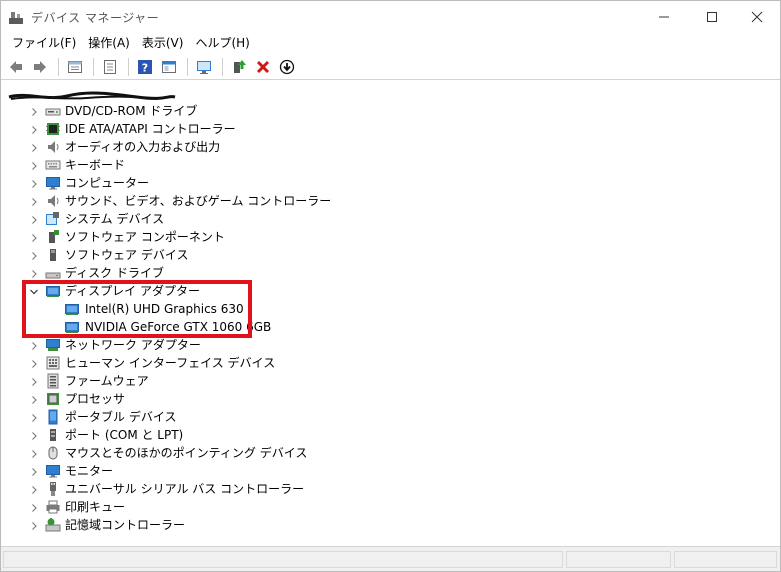 This screenshot has height=572, width=781. What do you see at coordinates (301, 471) in the screenshot?
I see `tree-category-row: モニター` at bounding box center [301, 471].